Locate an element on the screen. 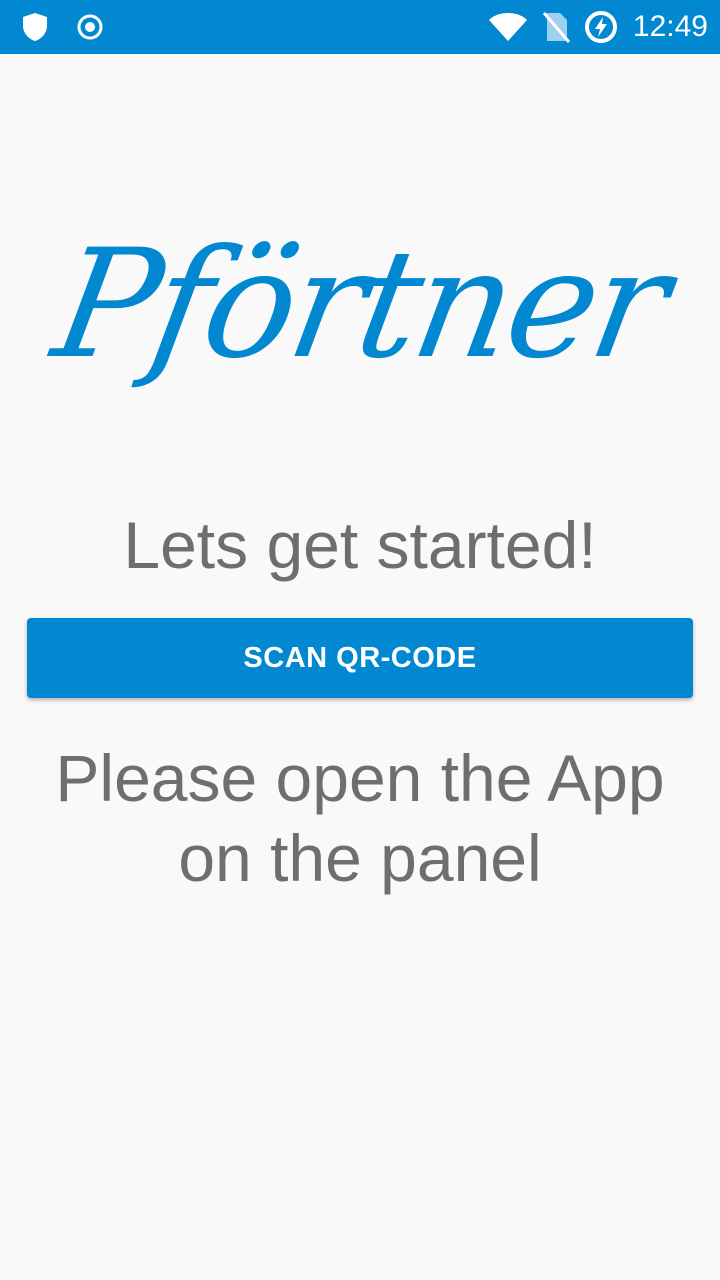 This screenshot has width=720, height=1280. app-logo: Pförtner is located at coordinates (360, 305).